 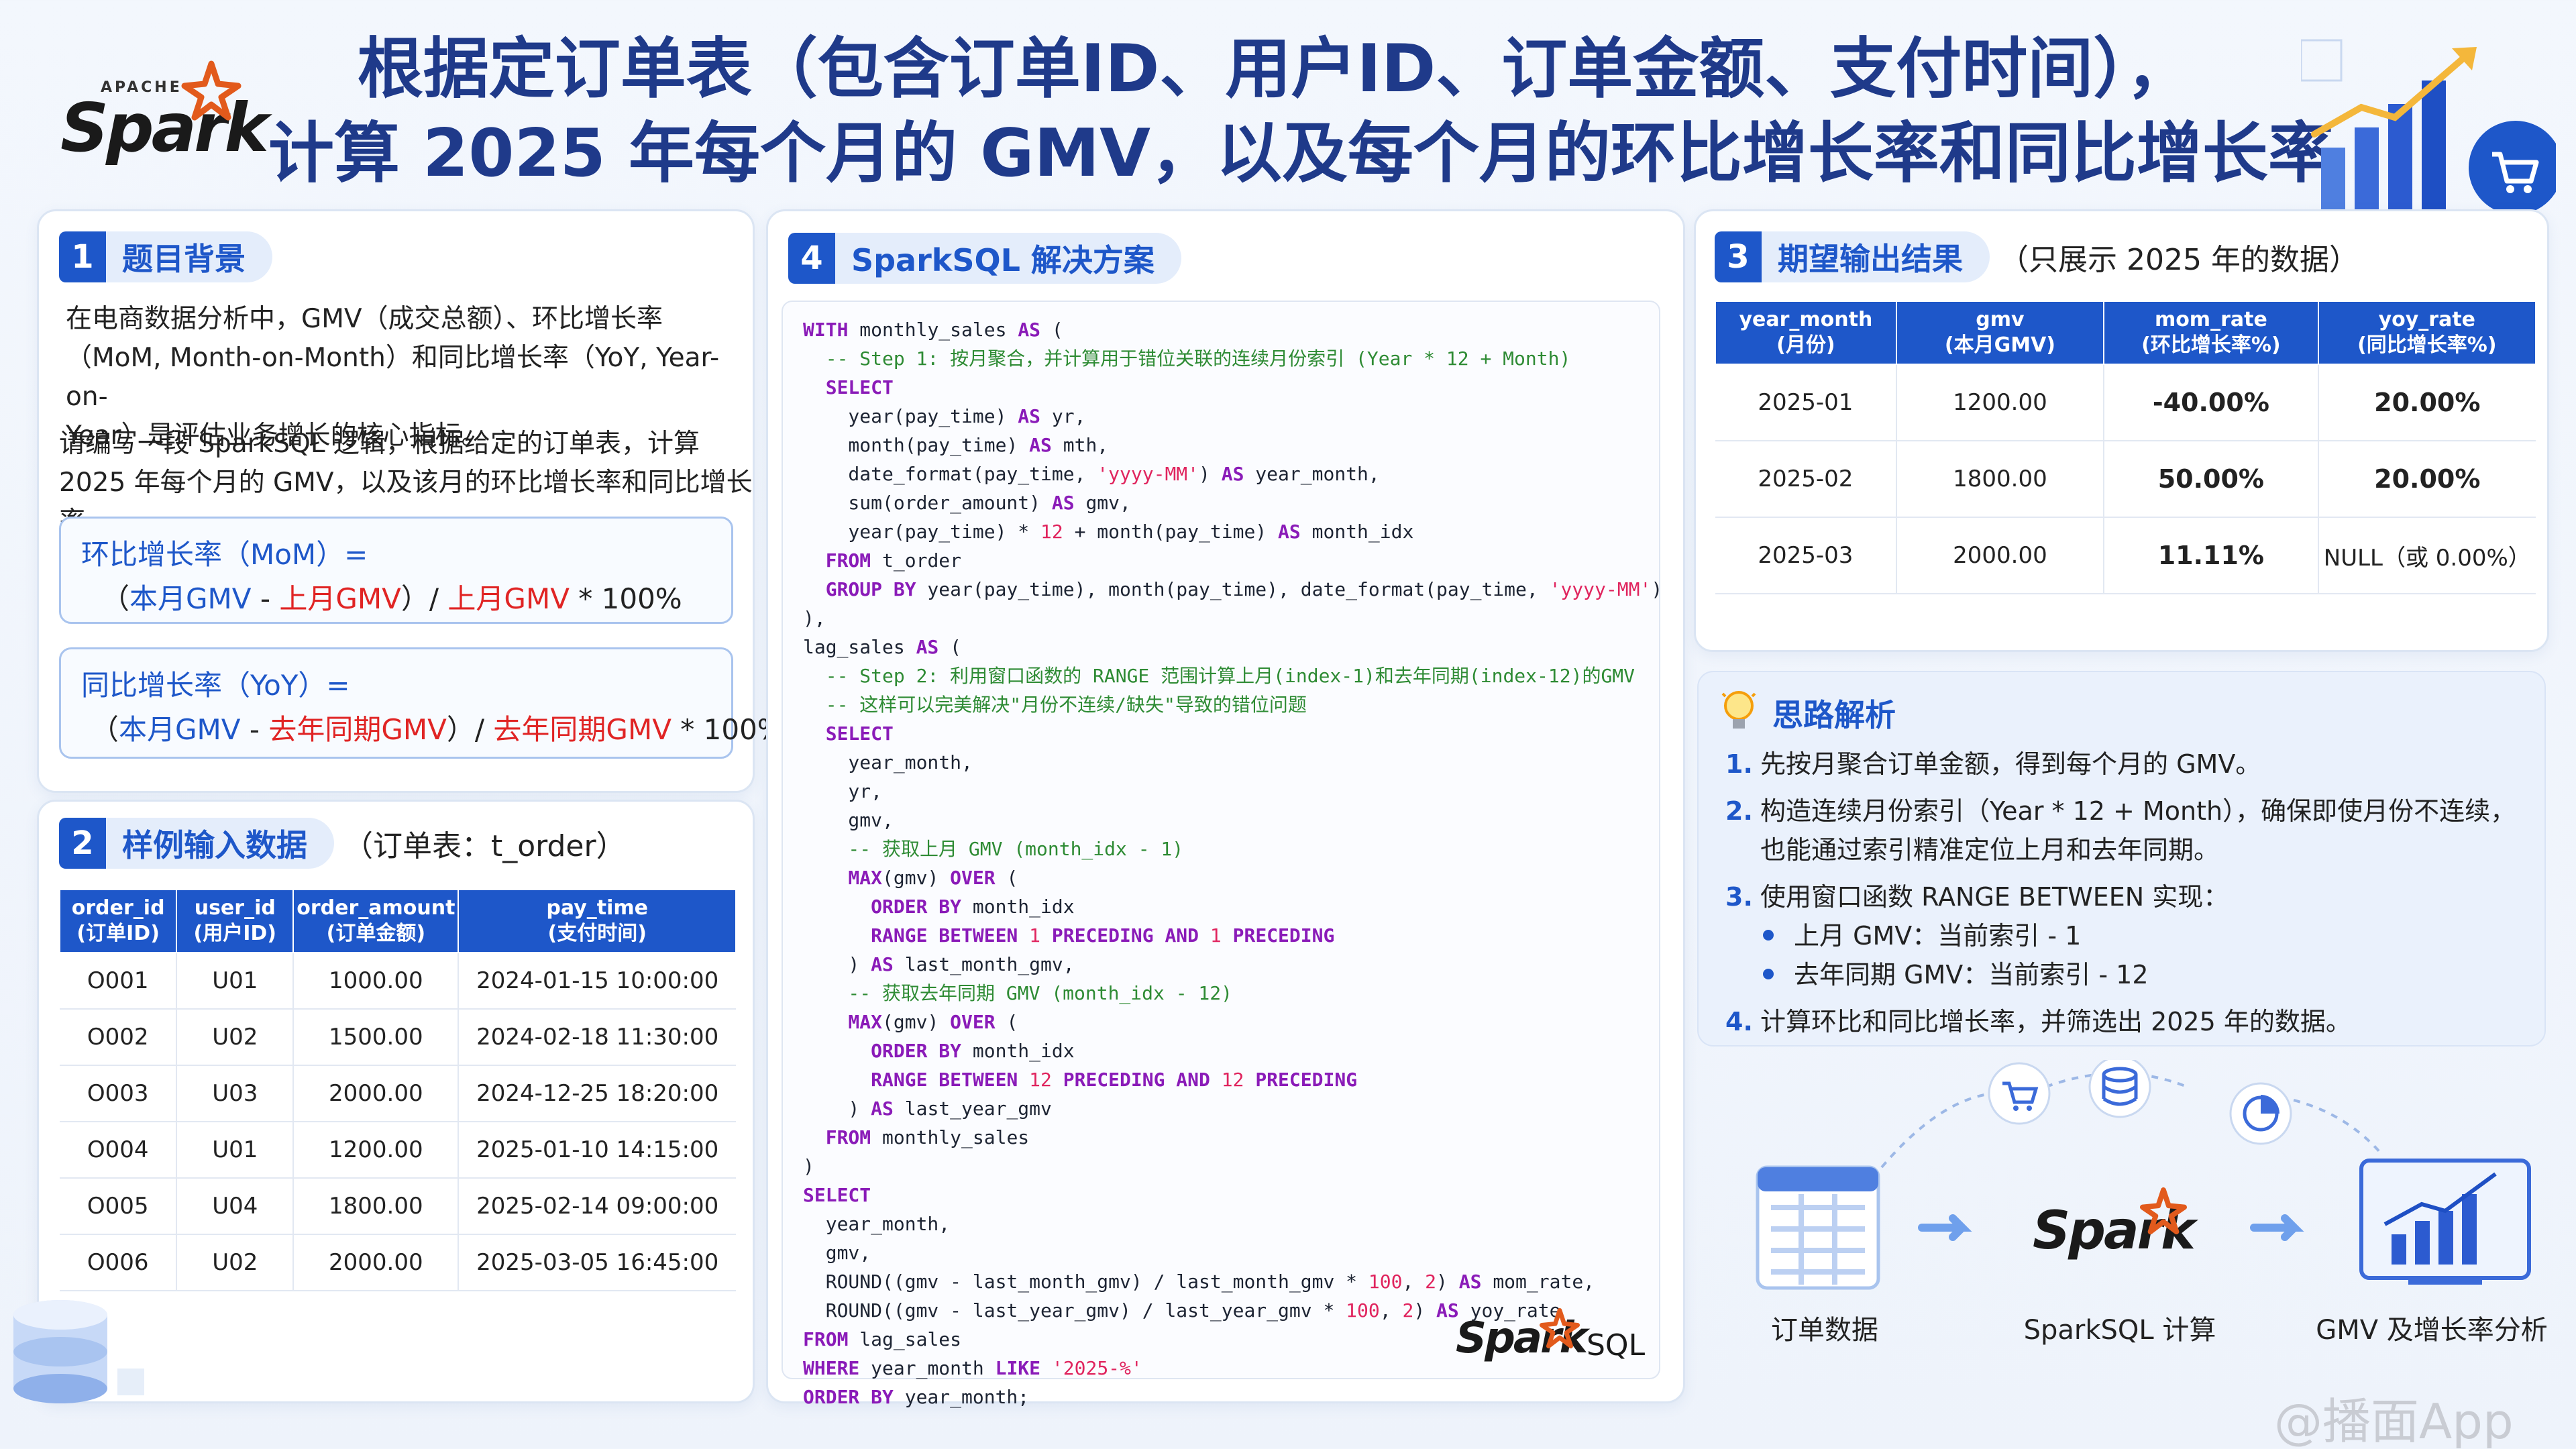 What do you see at coordinates (2125, 555) in the screenshot?
I see `table-row: 2025-03 2000.00 11.11% NULL（或 0.00%）` at bounding box center [2125, 555].